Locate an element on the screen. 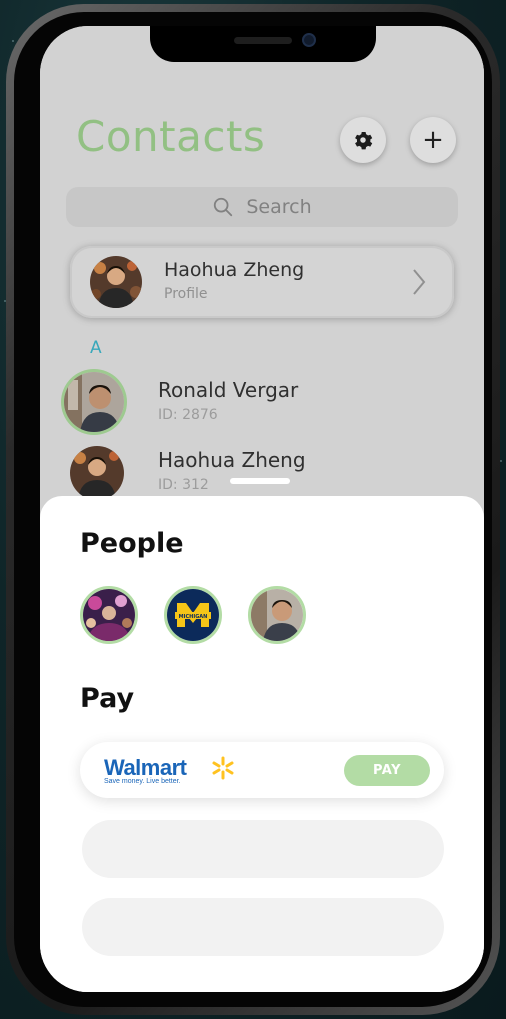  sheet-drag-handle is located at coordinates (260, 481).